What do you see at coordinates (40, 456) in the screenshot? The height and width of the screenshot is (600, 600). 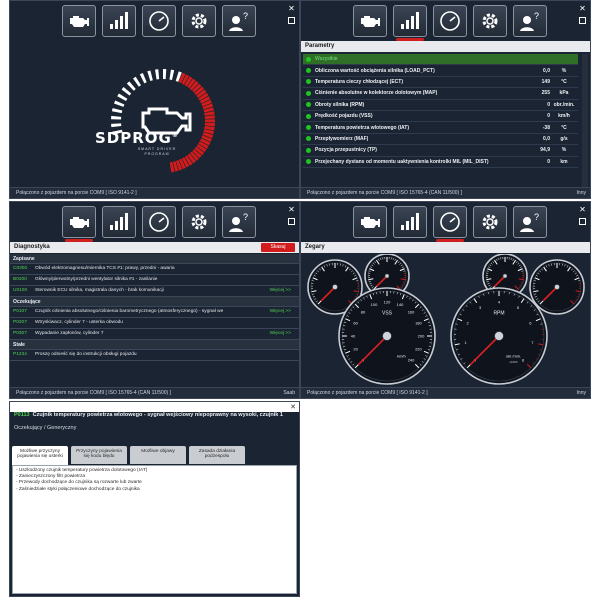 I see `dtc-tab: Możliwe przyczyny pojawienia się usterki` at bounding box center [40, 456].